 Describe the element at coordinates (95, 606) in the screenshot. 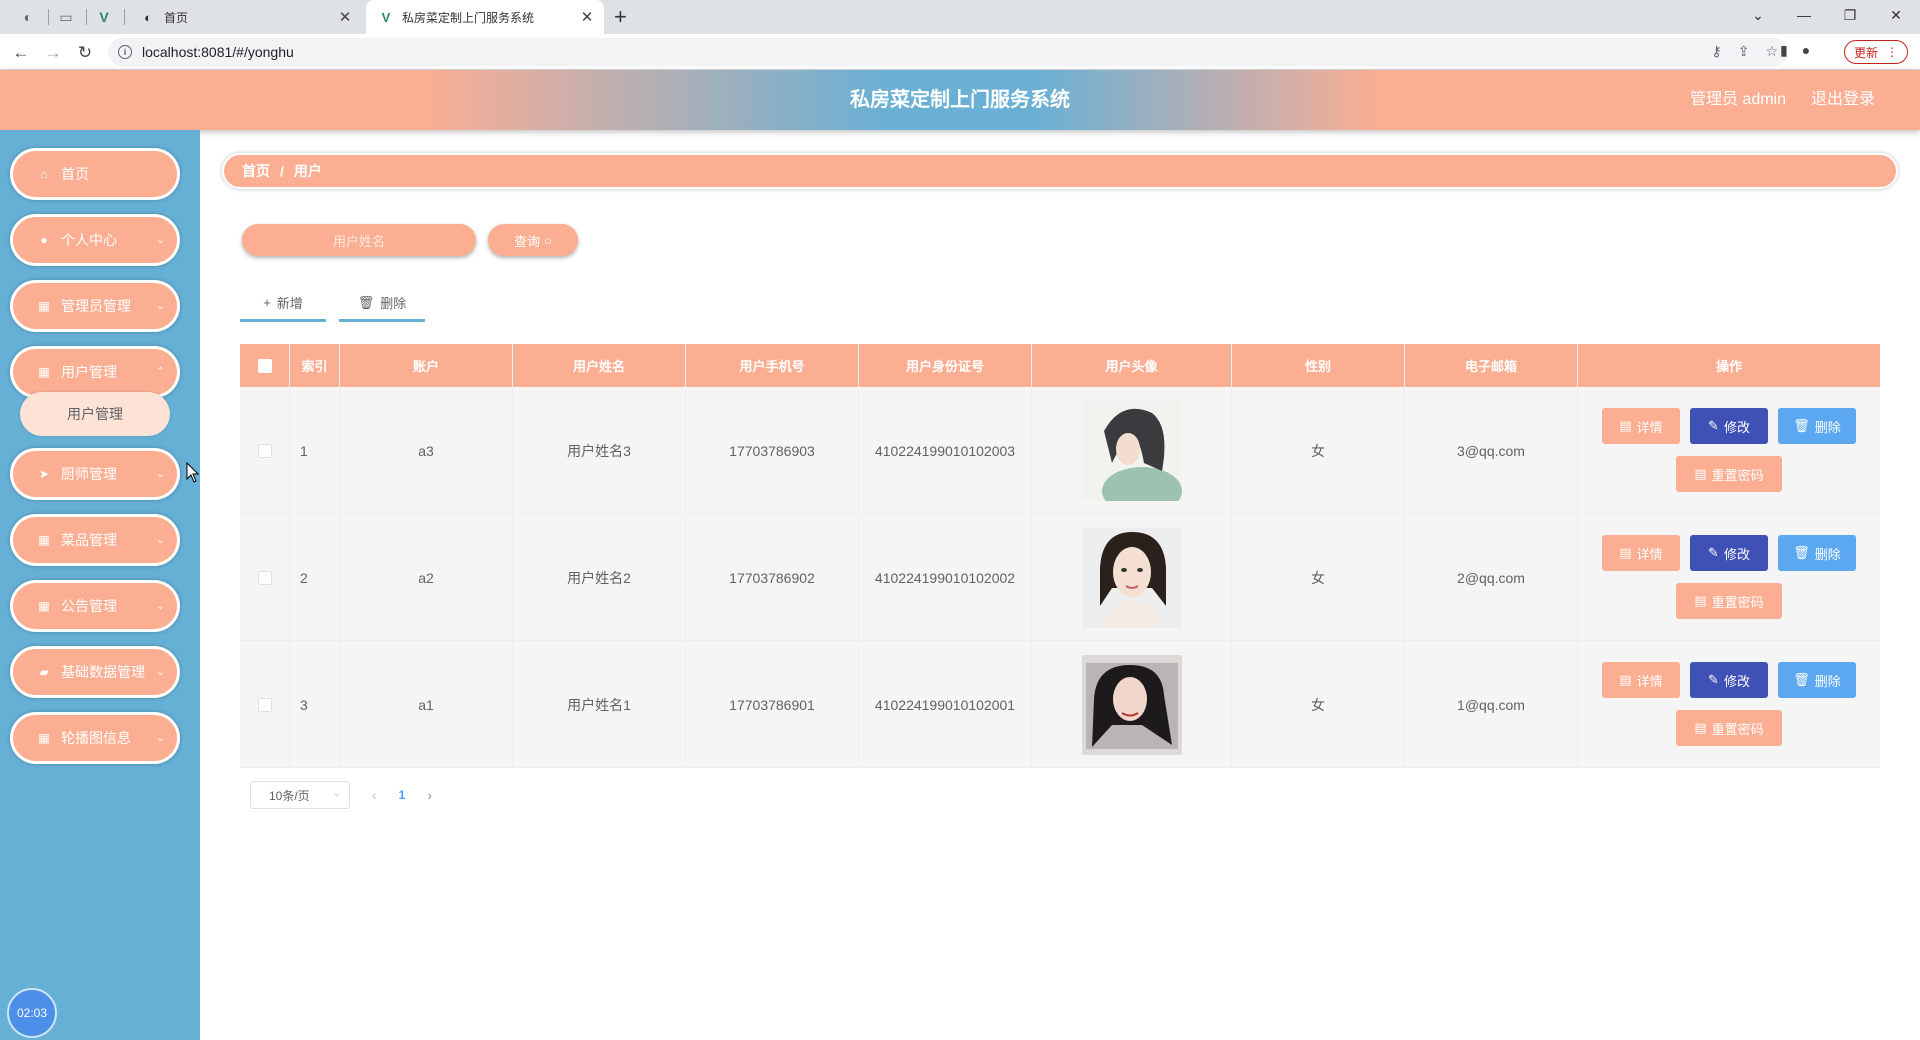

I see `sidebar-item-notices: ▦ 公告管理 ⌄` at that location.